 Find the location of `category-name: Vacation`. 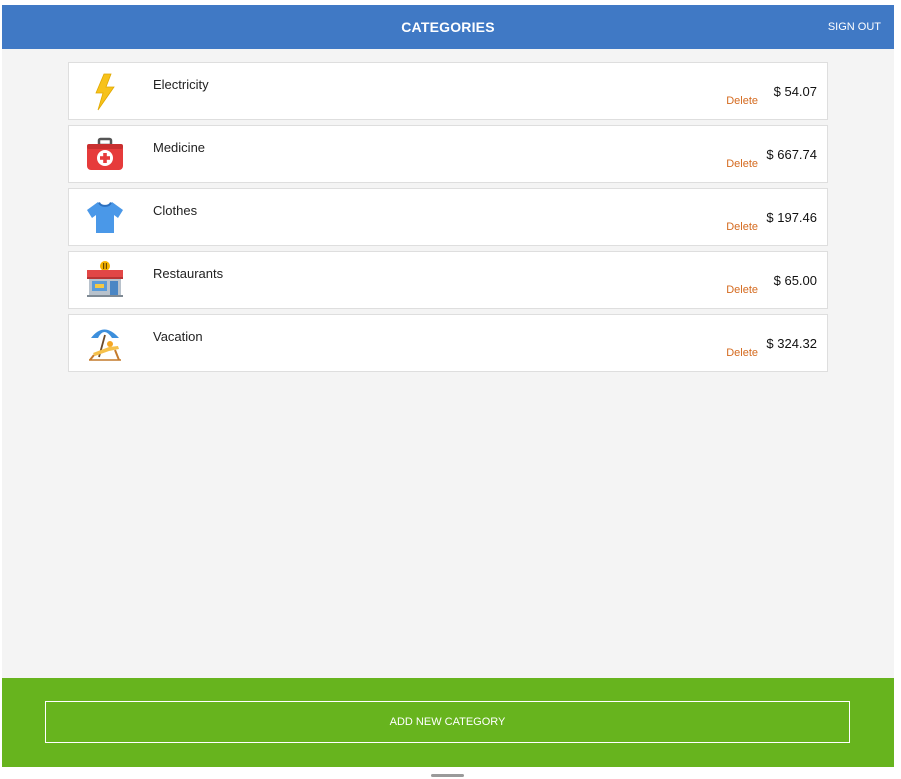

category-name: Vacation is located at coordinates (178, 336).